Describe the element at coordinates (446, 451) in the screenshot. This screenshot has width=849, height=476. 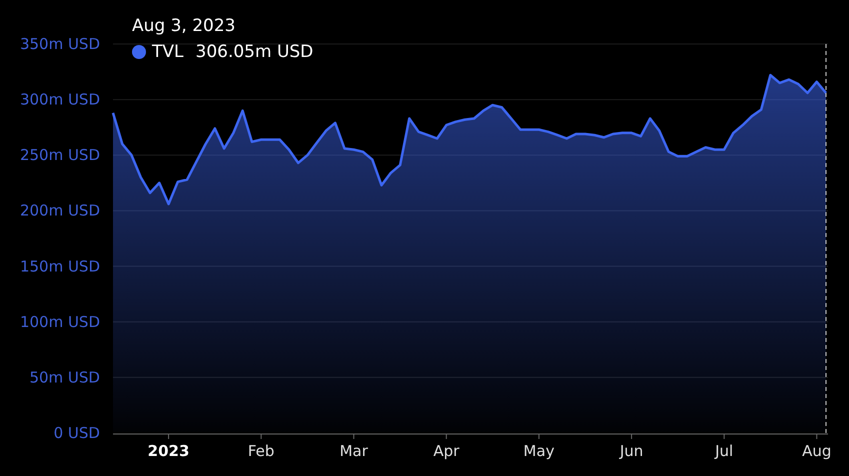
I see `x-axis-label: Apr` at that location.